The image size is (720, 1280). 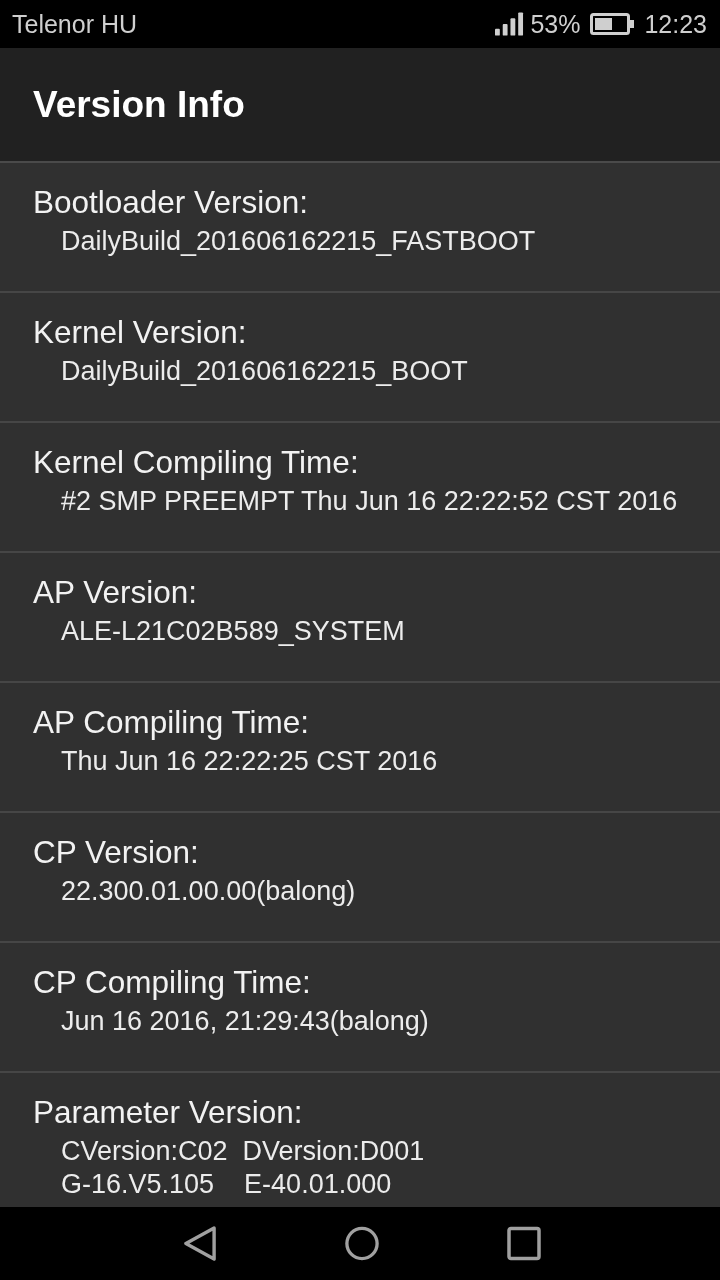 What do you see at coordinates (245, 1021) in the screenshot?
I see `info-value: Jun 16 2016, 21:29:43(balong)` at bounding box center [245, 1021].